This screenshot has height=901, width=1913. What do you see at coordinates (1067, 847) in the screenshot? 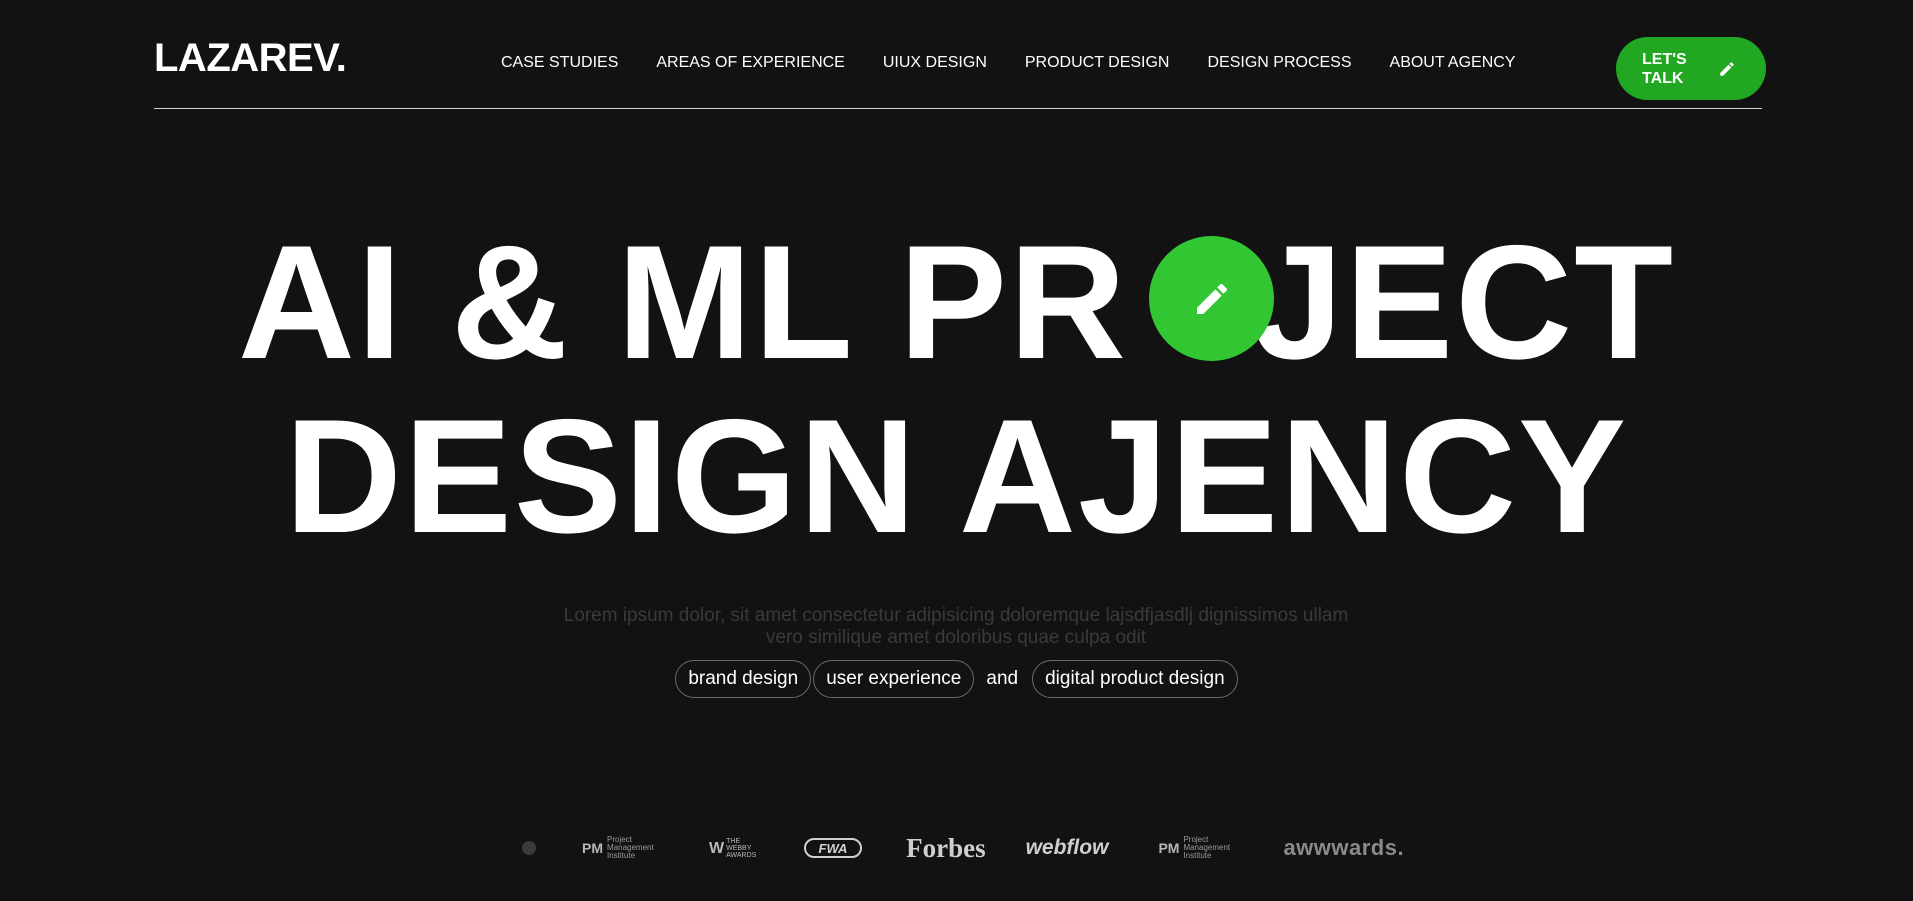
I see `webflow-logo: webflow` at bounding box center [1067, 847].